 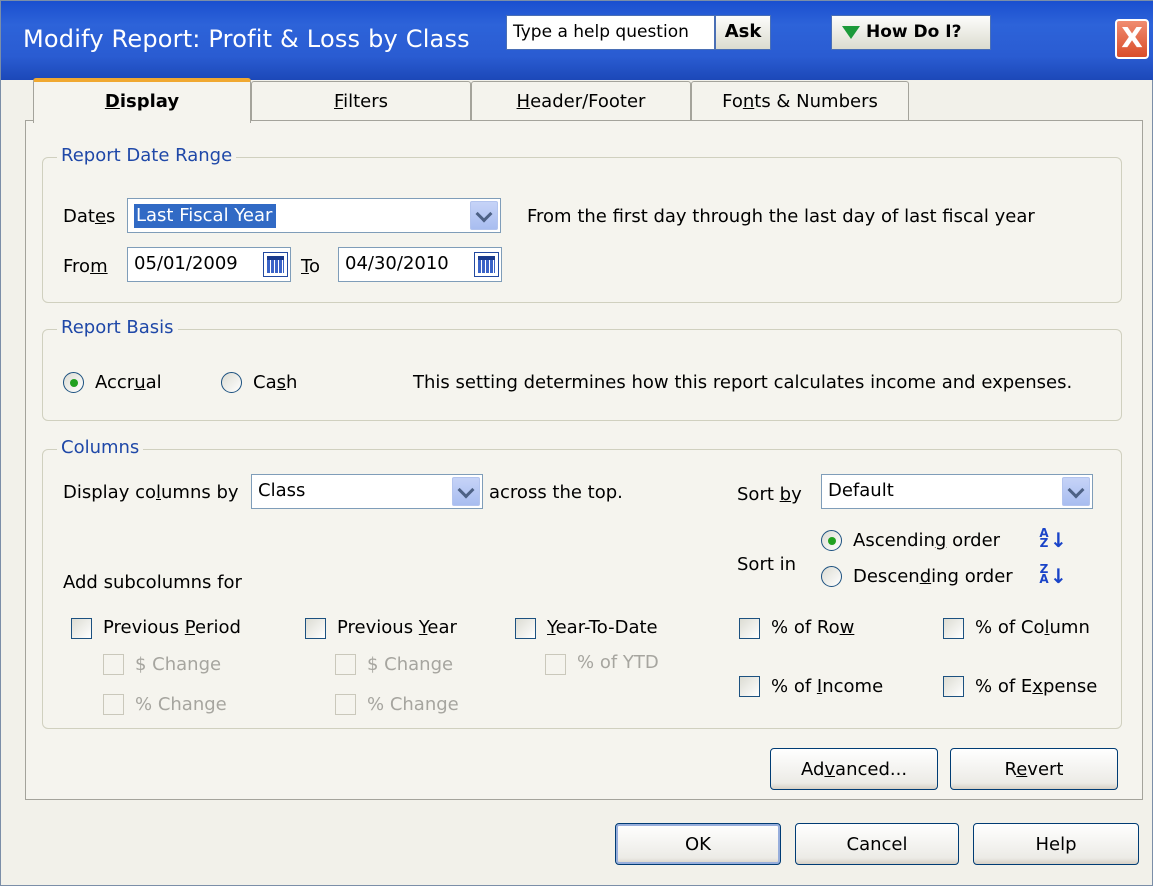 I want to click on pct-expense-u: x, so click(x=1037, y=686).